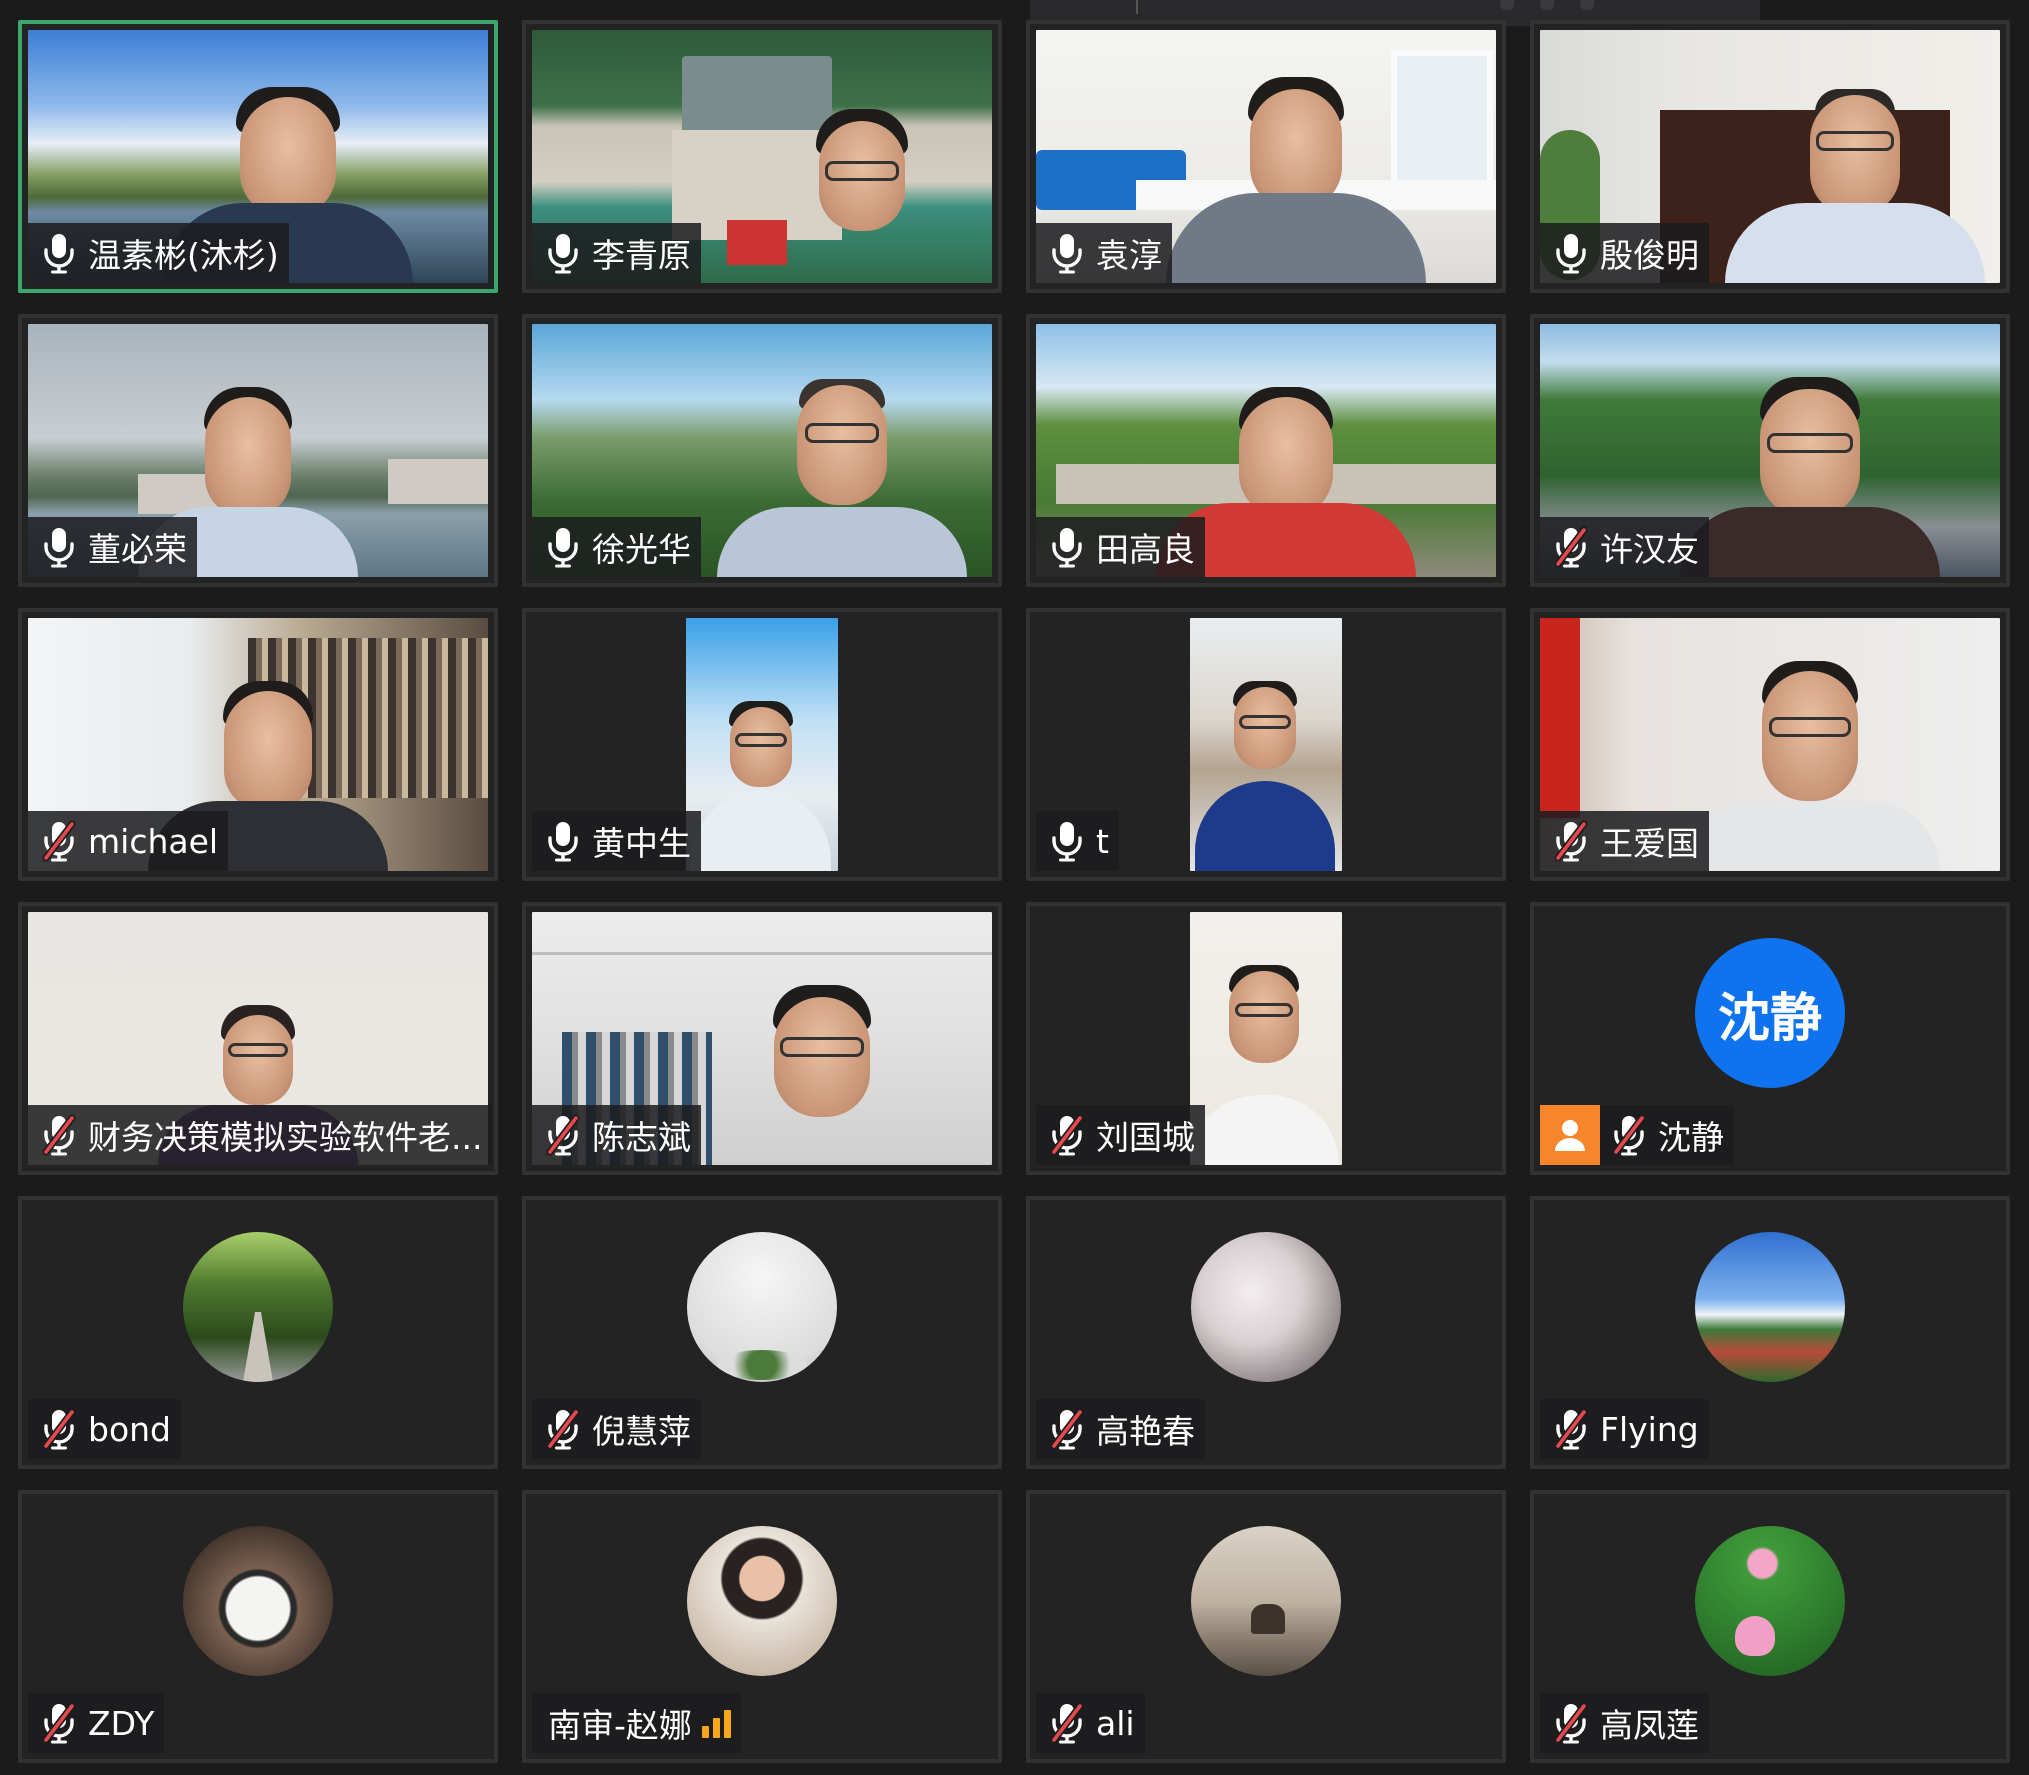  Describe the element at coordinates (1649, 549) in the screenshot. I see `participant-name: 许汉友` at that location.